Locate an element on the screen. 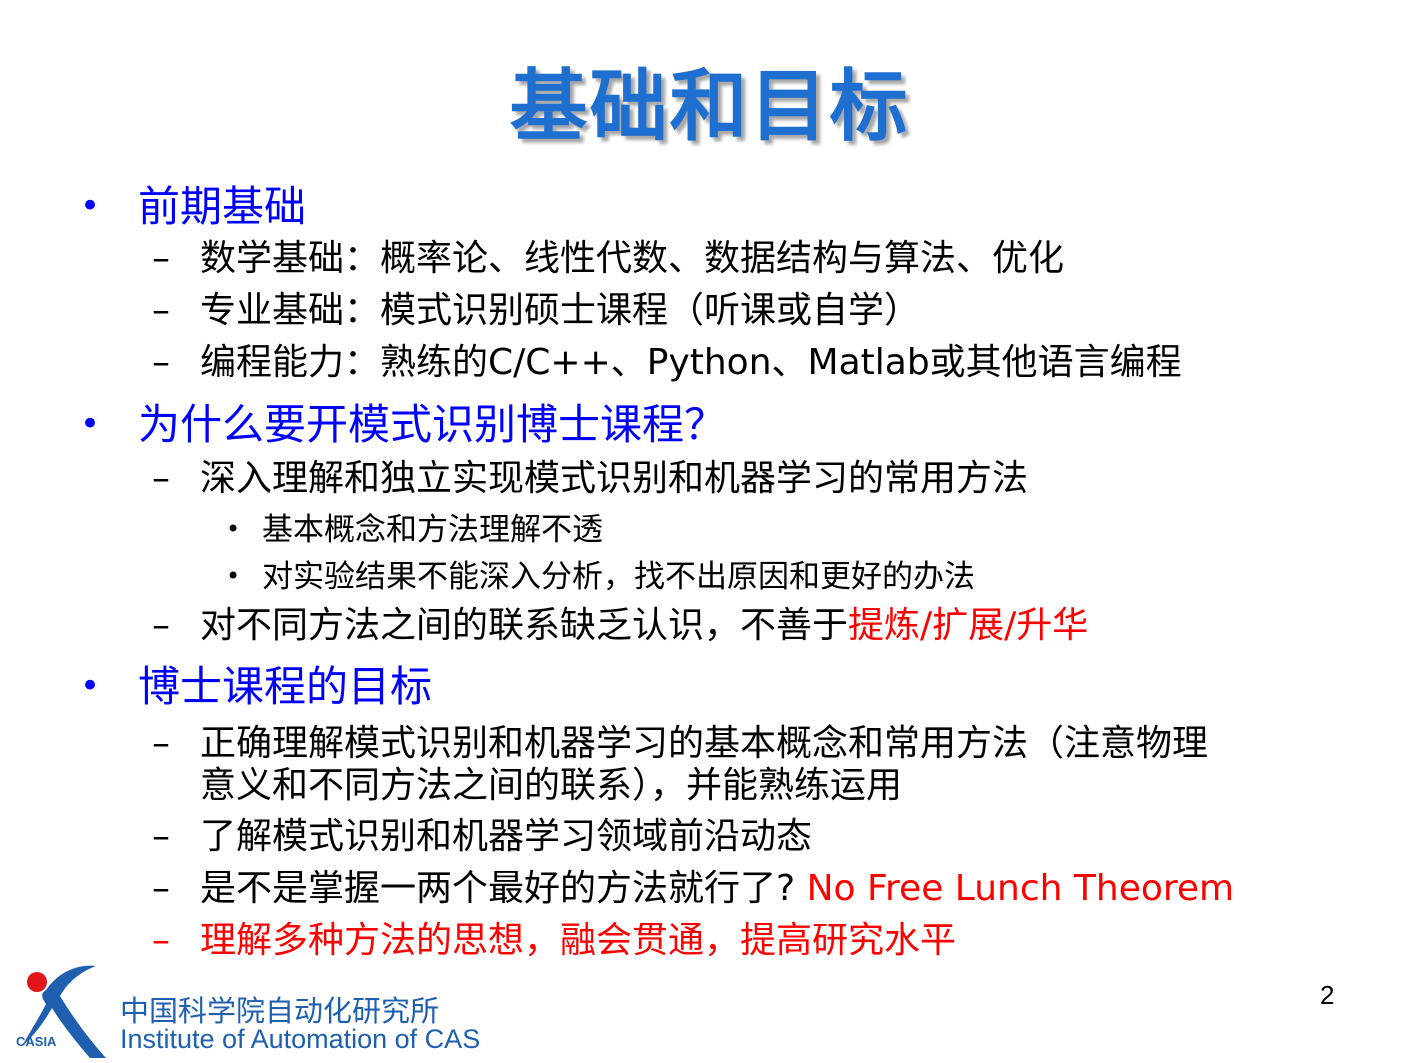 The width and height of the screenshot is (1419, 1063). item-text: 数学基础：概率论、线性代数、数据结构与算法、优化 is located at coordinates (632, 258).